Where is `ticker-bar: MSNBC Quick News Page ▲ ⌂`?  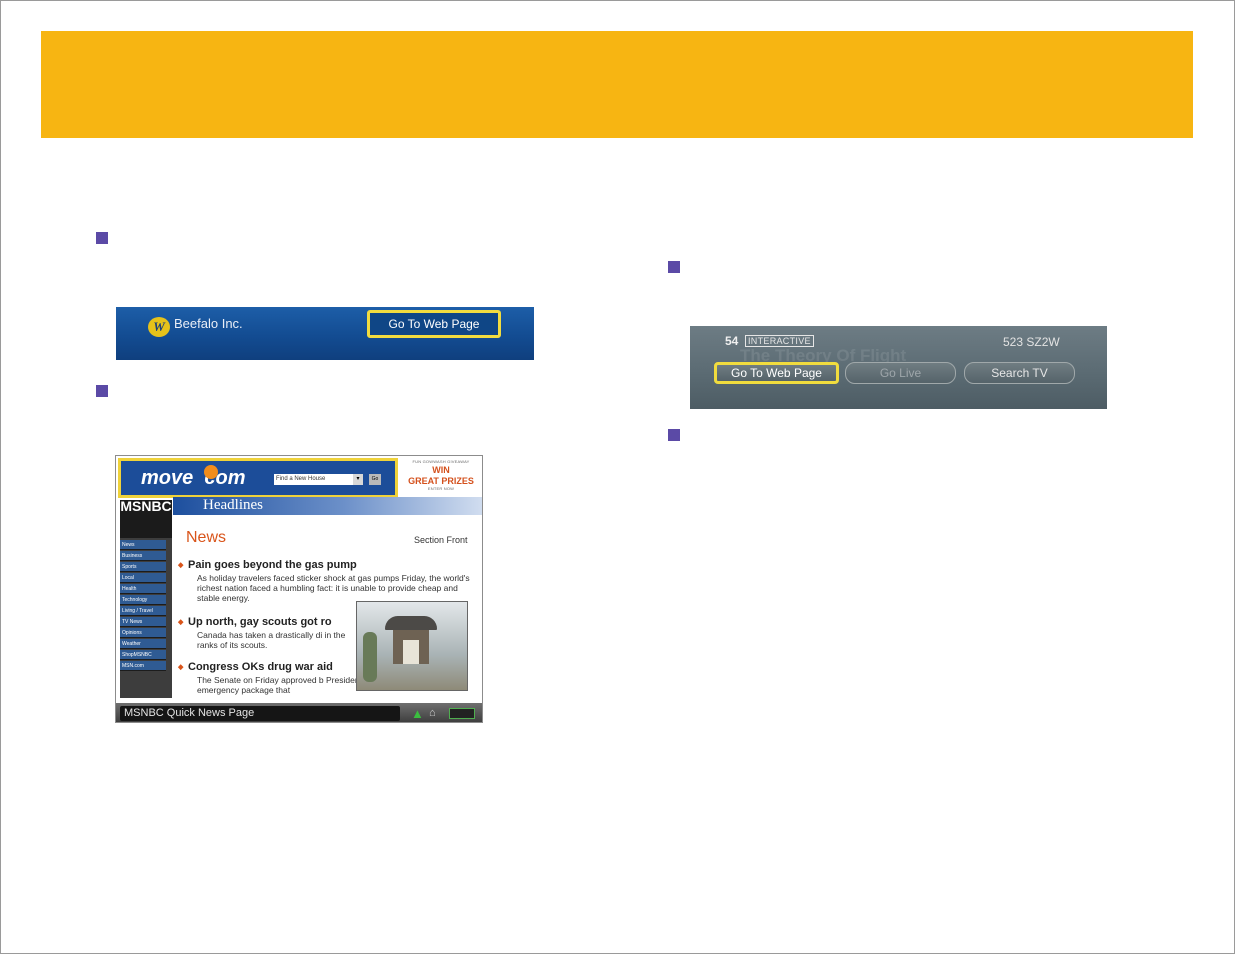 ticker-bar: MSNBC Quick News Page ▲ ⌂ is located at coordinates (299, 712).